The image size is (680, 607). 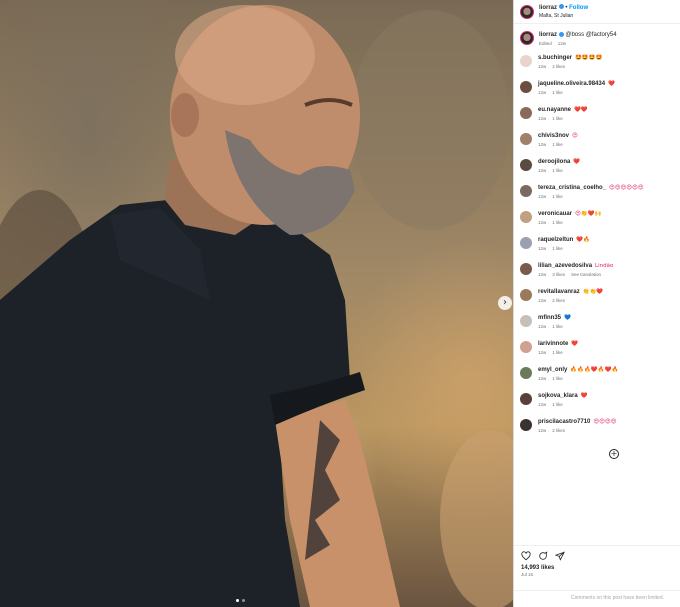 What do you see at coordinates (561, 34) in the screenshot?
I see `verified-icon` at bounding box center [561, 34].